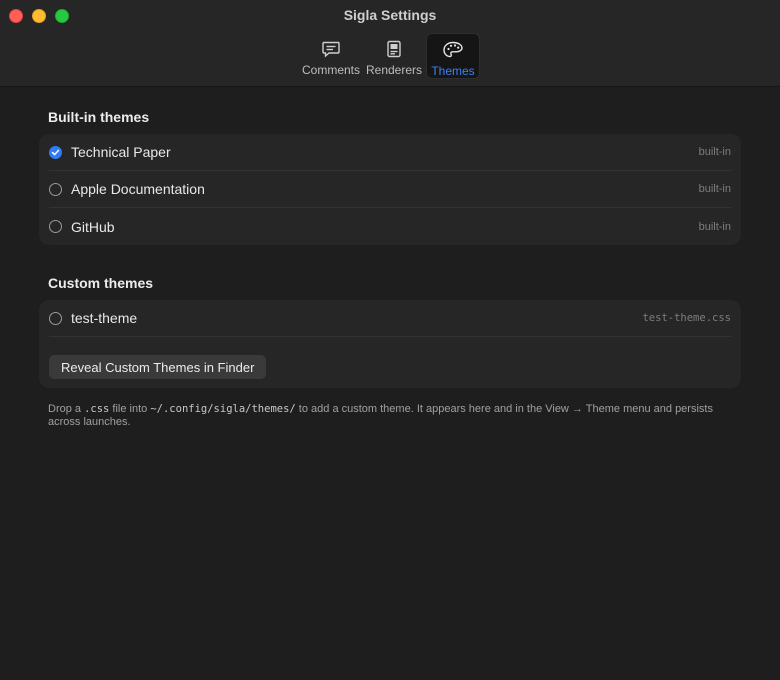 The height and width of the screenshot is (680, 780). Describe the element at coordinates (130, 409) in the screenshot. I see `help-text-part: file into` at that location.